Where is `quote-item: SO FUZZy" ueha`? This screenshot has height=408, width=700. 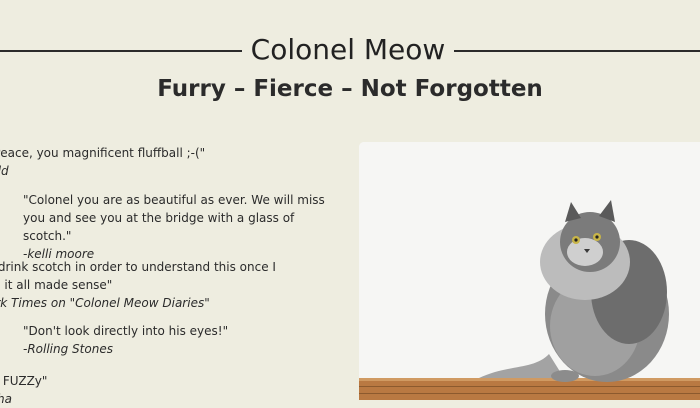 quote-item: SO FUZZy" ueha is located at coordinates (91, 390).